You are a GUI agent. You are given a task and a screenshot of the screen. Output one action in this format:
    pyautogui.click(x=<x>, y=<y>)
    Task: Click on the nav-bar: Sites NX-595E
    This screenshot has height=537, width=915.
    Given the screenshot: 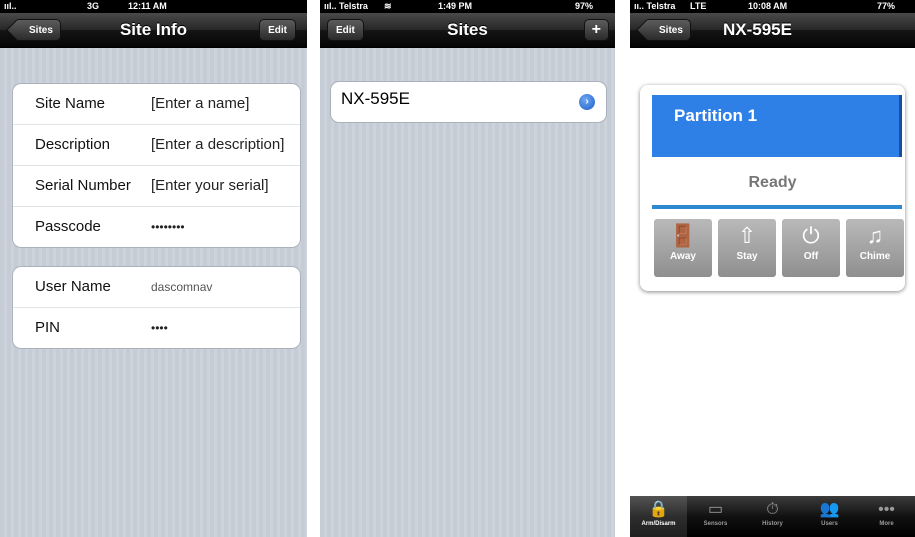 What is the action you would take?
    pyautogui.click(x=772, y=30)
    